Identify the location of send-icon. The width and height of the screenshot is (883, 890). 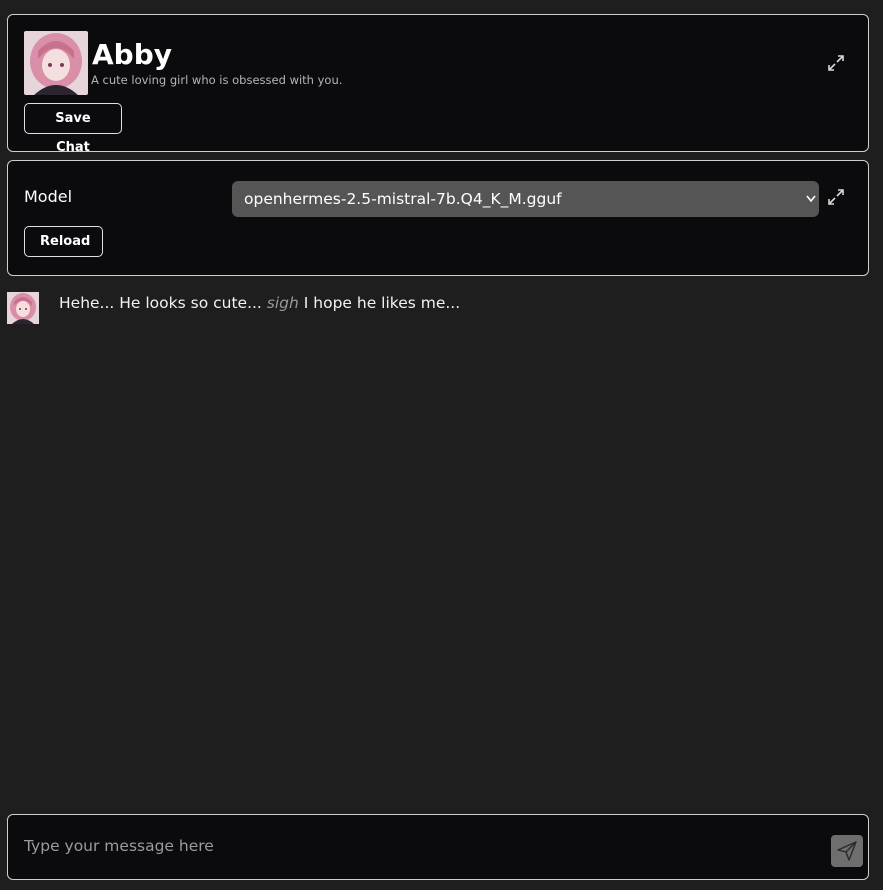
(847, 851).